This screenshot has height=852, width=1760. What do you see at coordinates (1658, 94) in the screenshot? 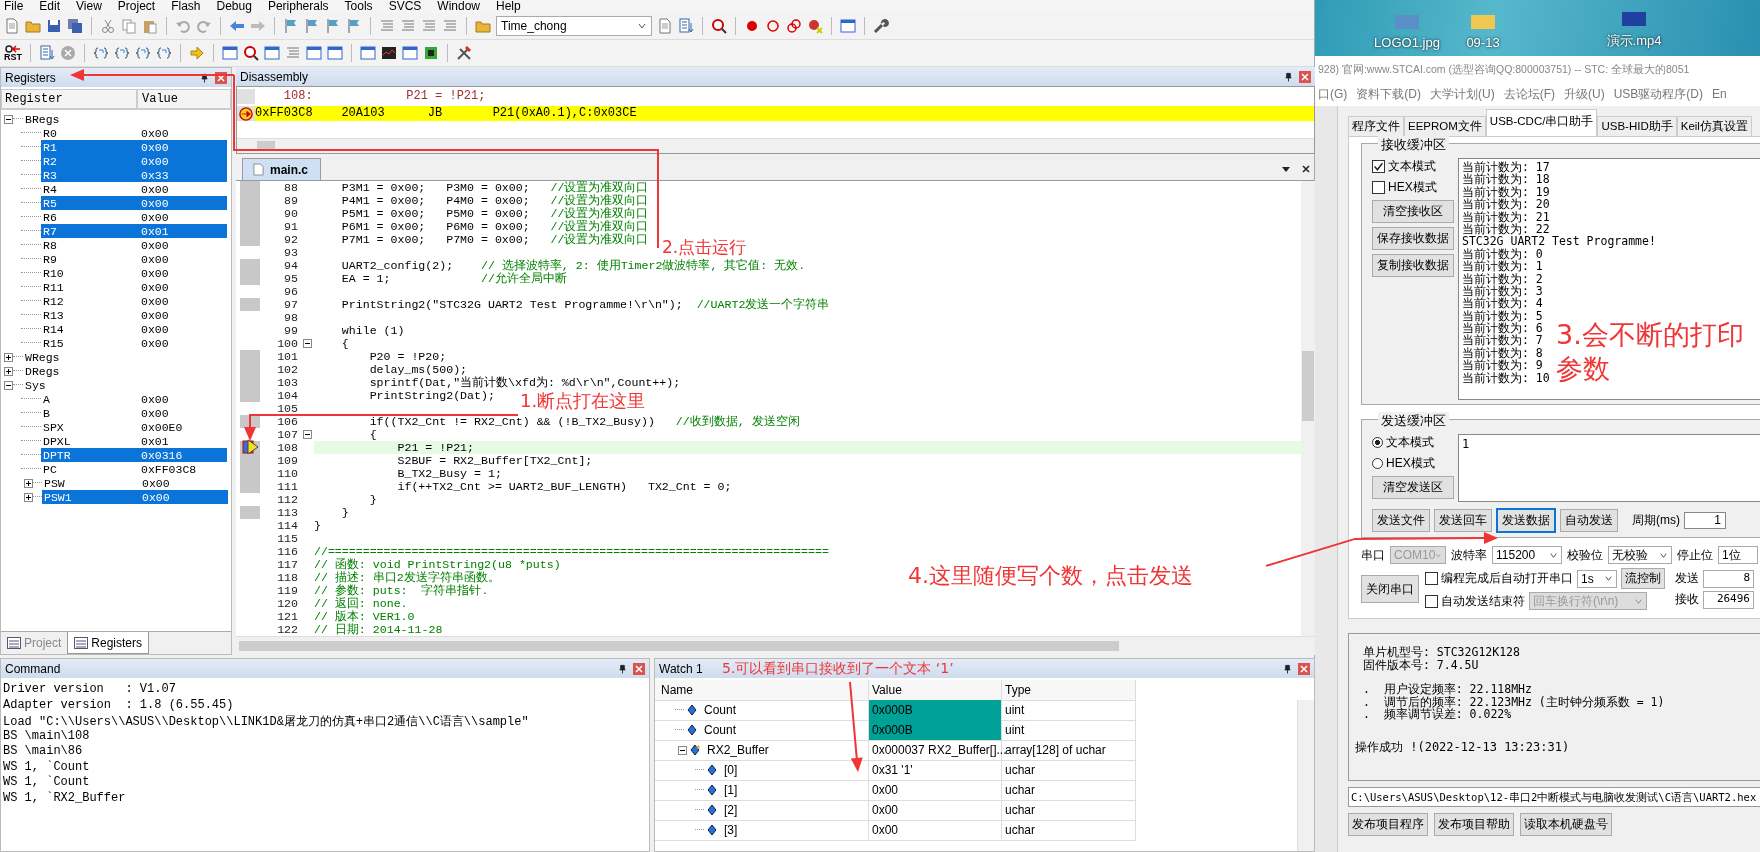
I see `menu-item: USB驱动程序(D)` at bounding box center [1658, 94].